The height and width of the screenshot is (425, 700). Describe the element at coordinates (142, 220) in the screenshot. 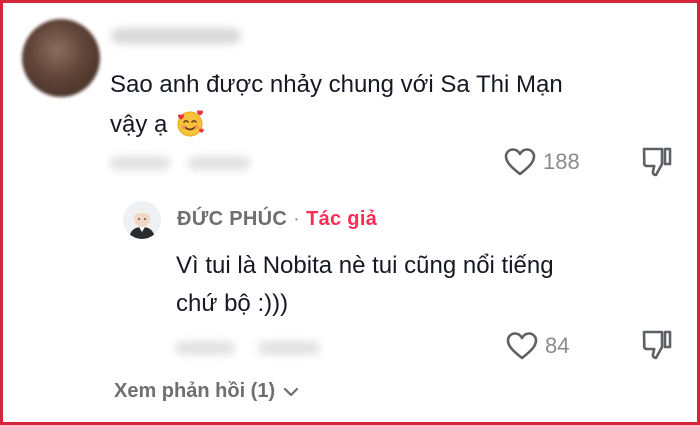

I see `reply-author-avatar` at that location.